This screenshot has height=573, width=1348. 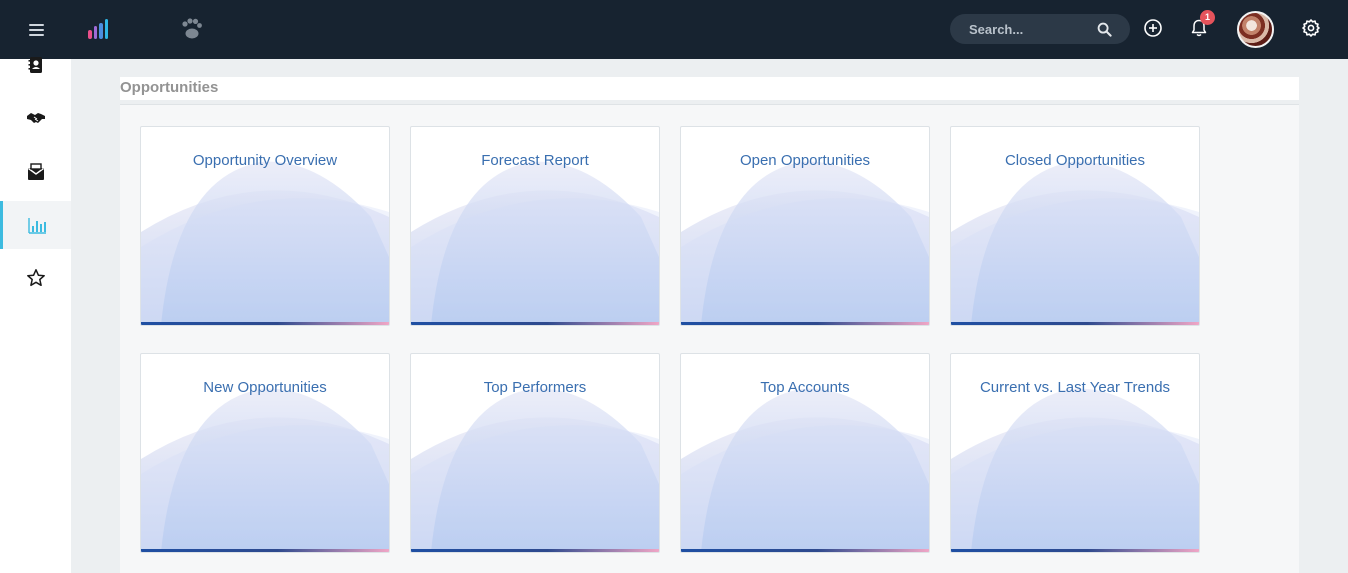 I want to click on avatar, so click(x=1255, y=29).